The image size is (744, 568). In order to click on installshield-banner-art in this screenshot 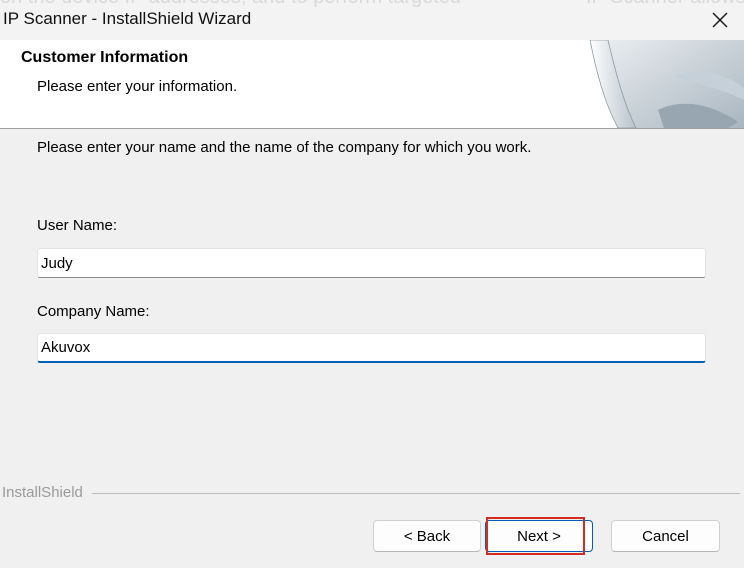, I will do `click(666, 84)`.